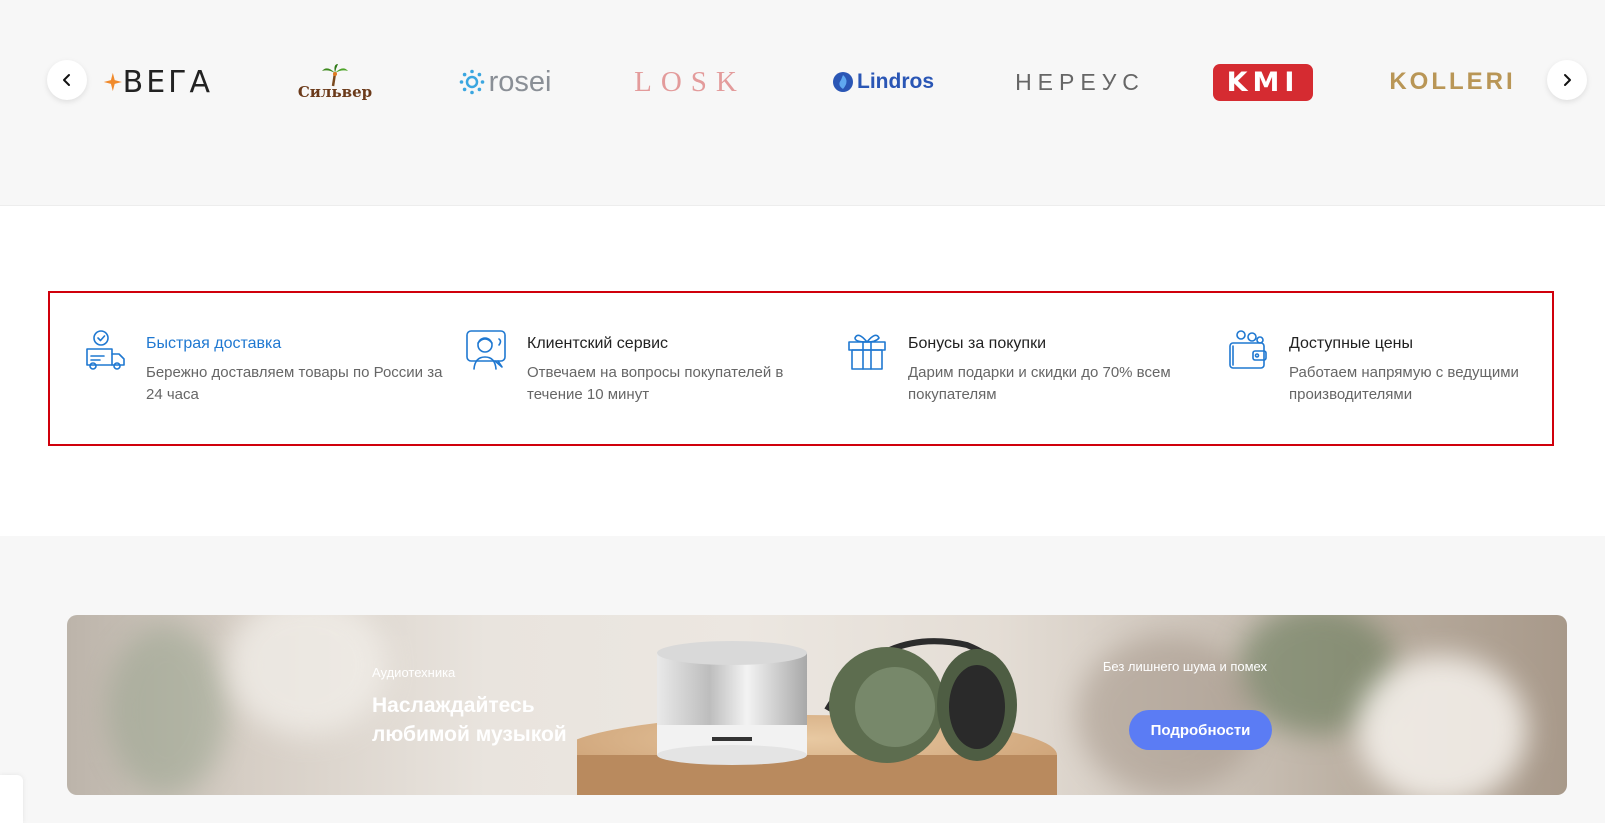 Image resolution: width=1605 pixels, height=823 pixels. I want to click on carousel-prev-button, so click(67, 80).